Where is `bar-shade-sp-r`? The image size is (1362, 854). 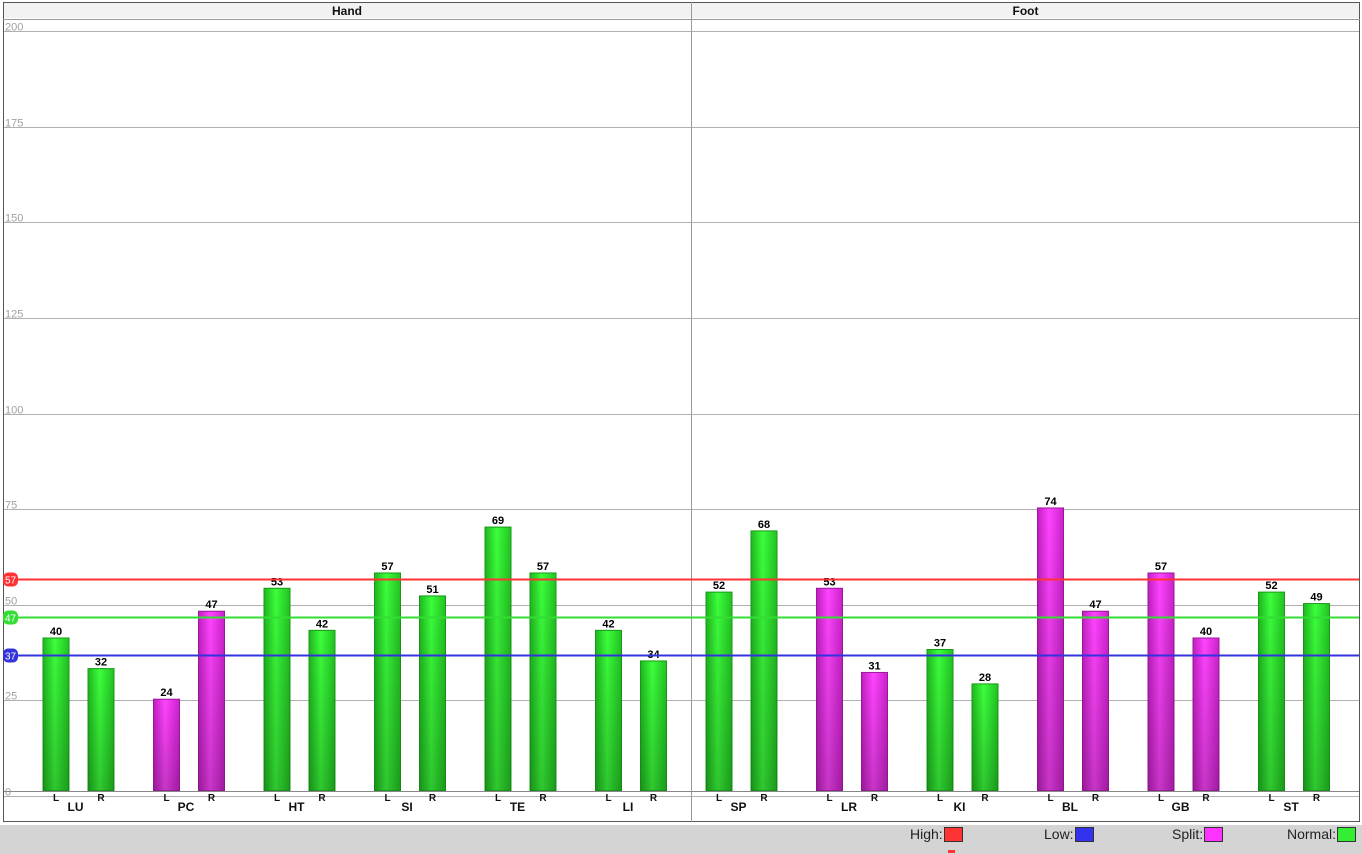
bar-shade-sp-r is located at coordinates (764, 660).